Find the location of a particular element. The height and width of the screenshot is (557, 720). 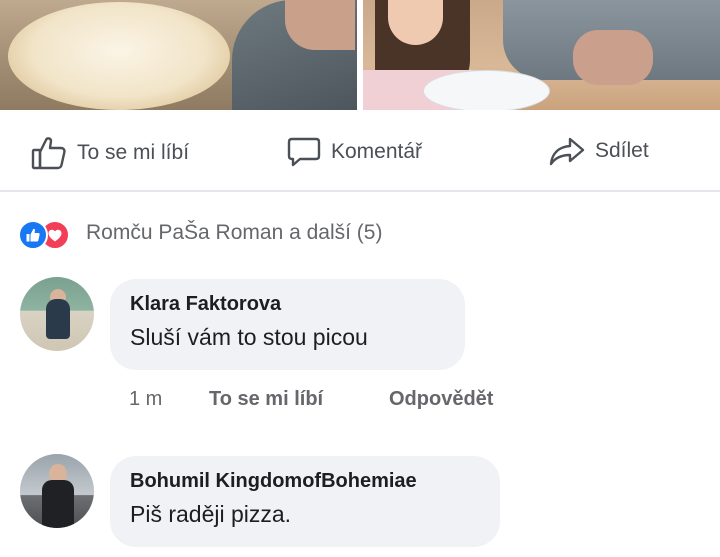

like-button: To se mi líbí is located at coordinates (110, 153).